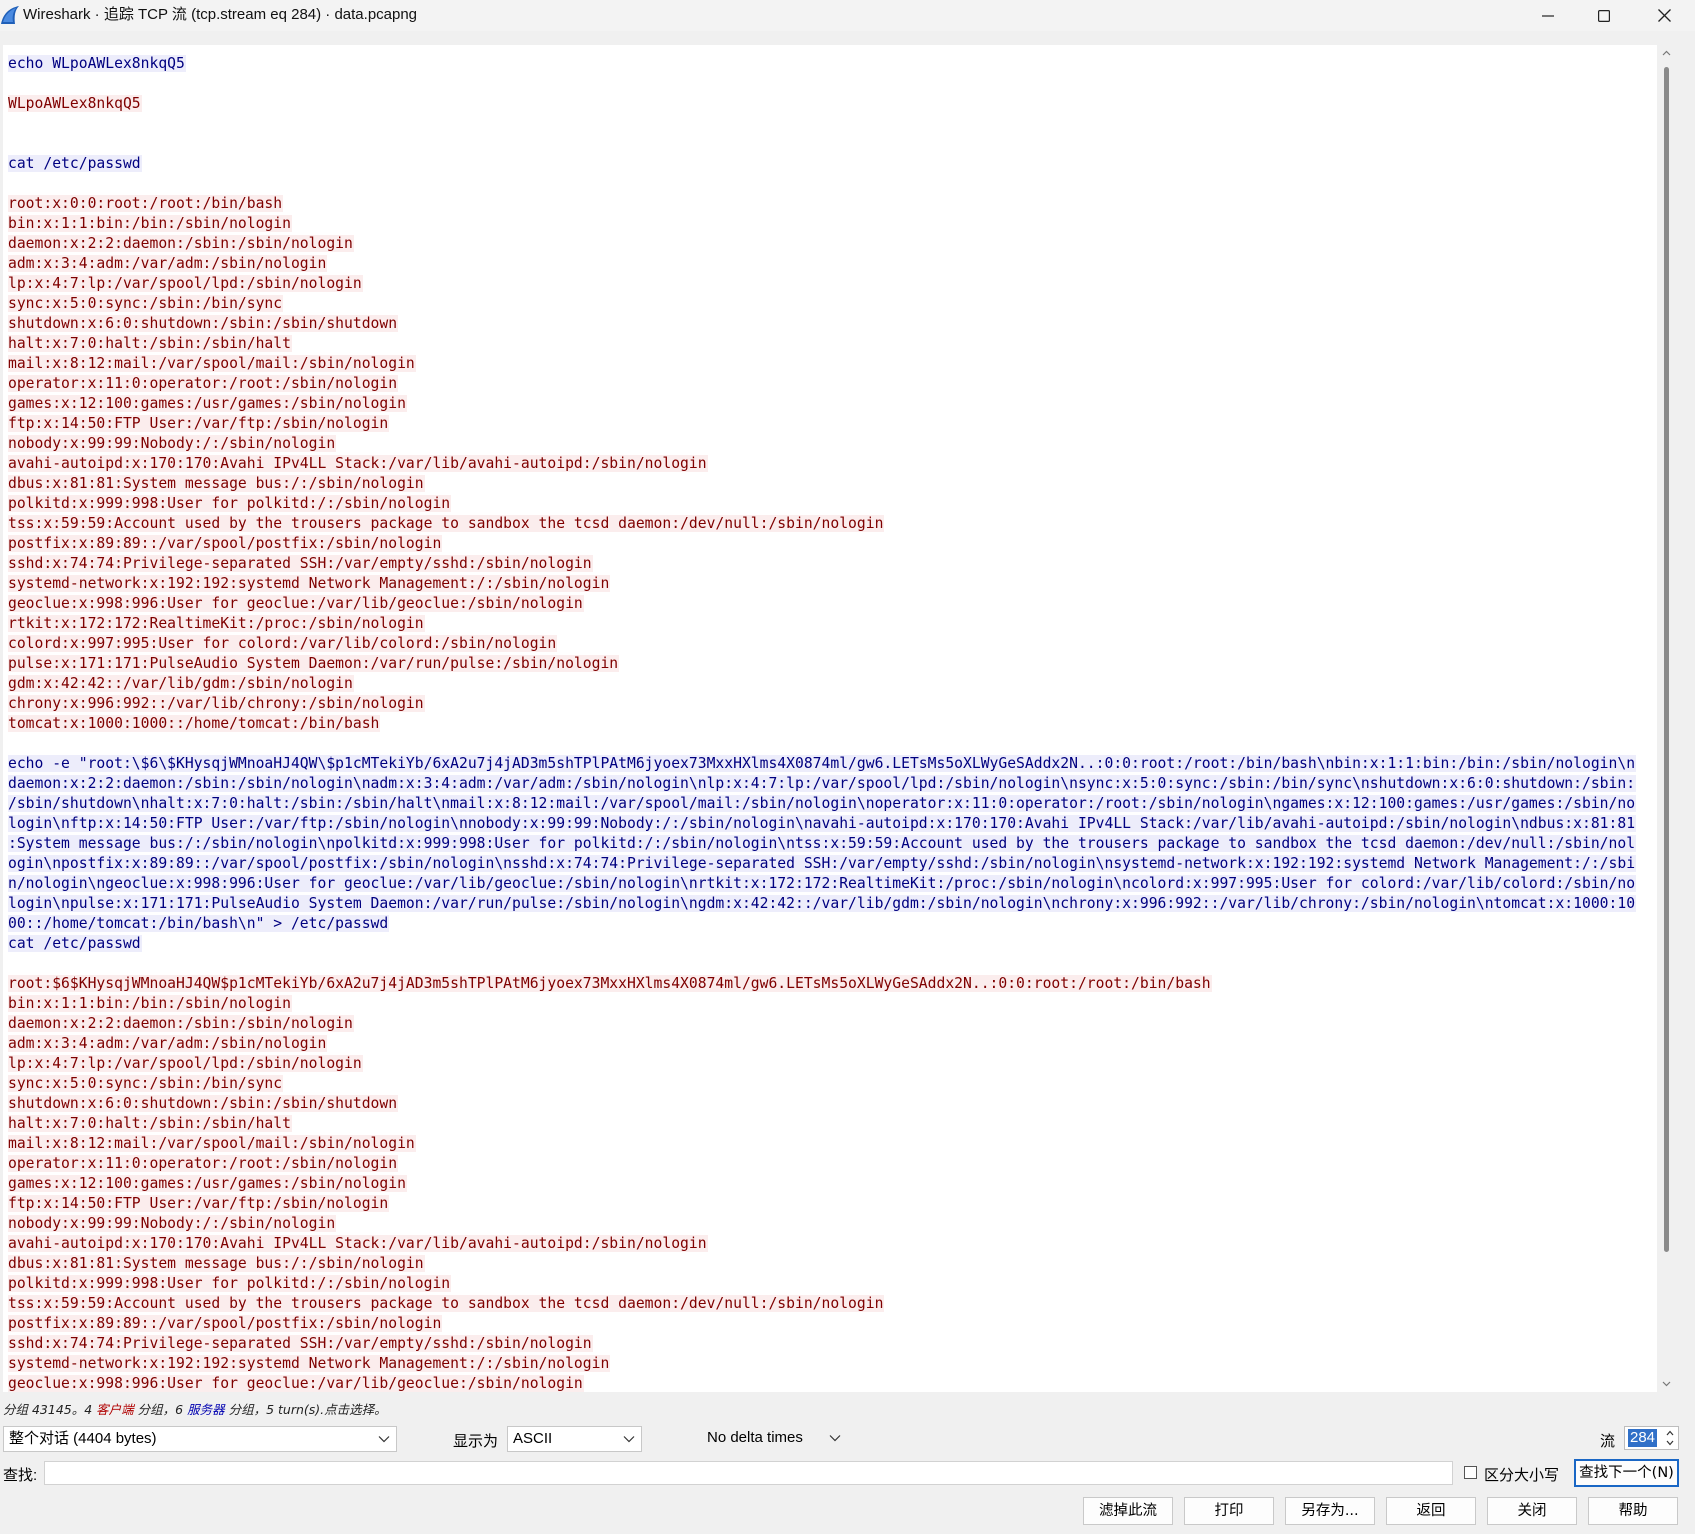 This screenshot has width=1695, height=1534. What do you see at coordinates (200, 1439) in the screenshot?
I see `conversation-select: 整个对话 (4404 bytes)` at bounding box center [200, 1439].